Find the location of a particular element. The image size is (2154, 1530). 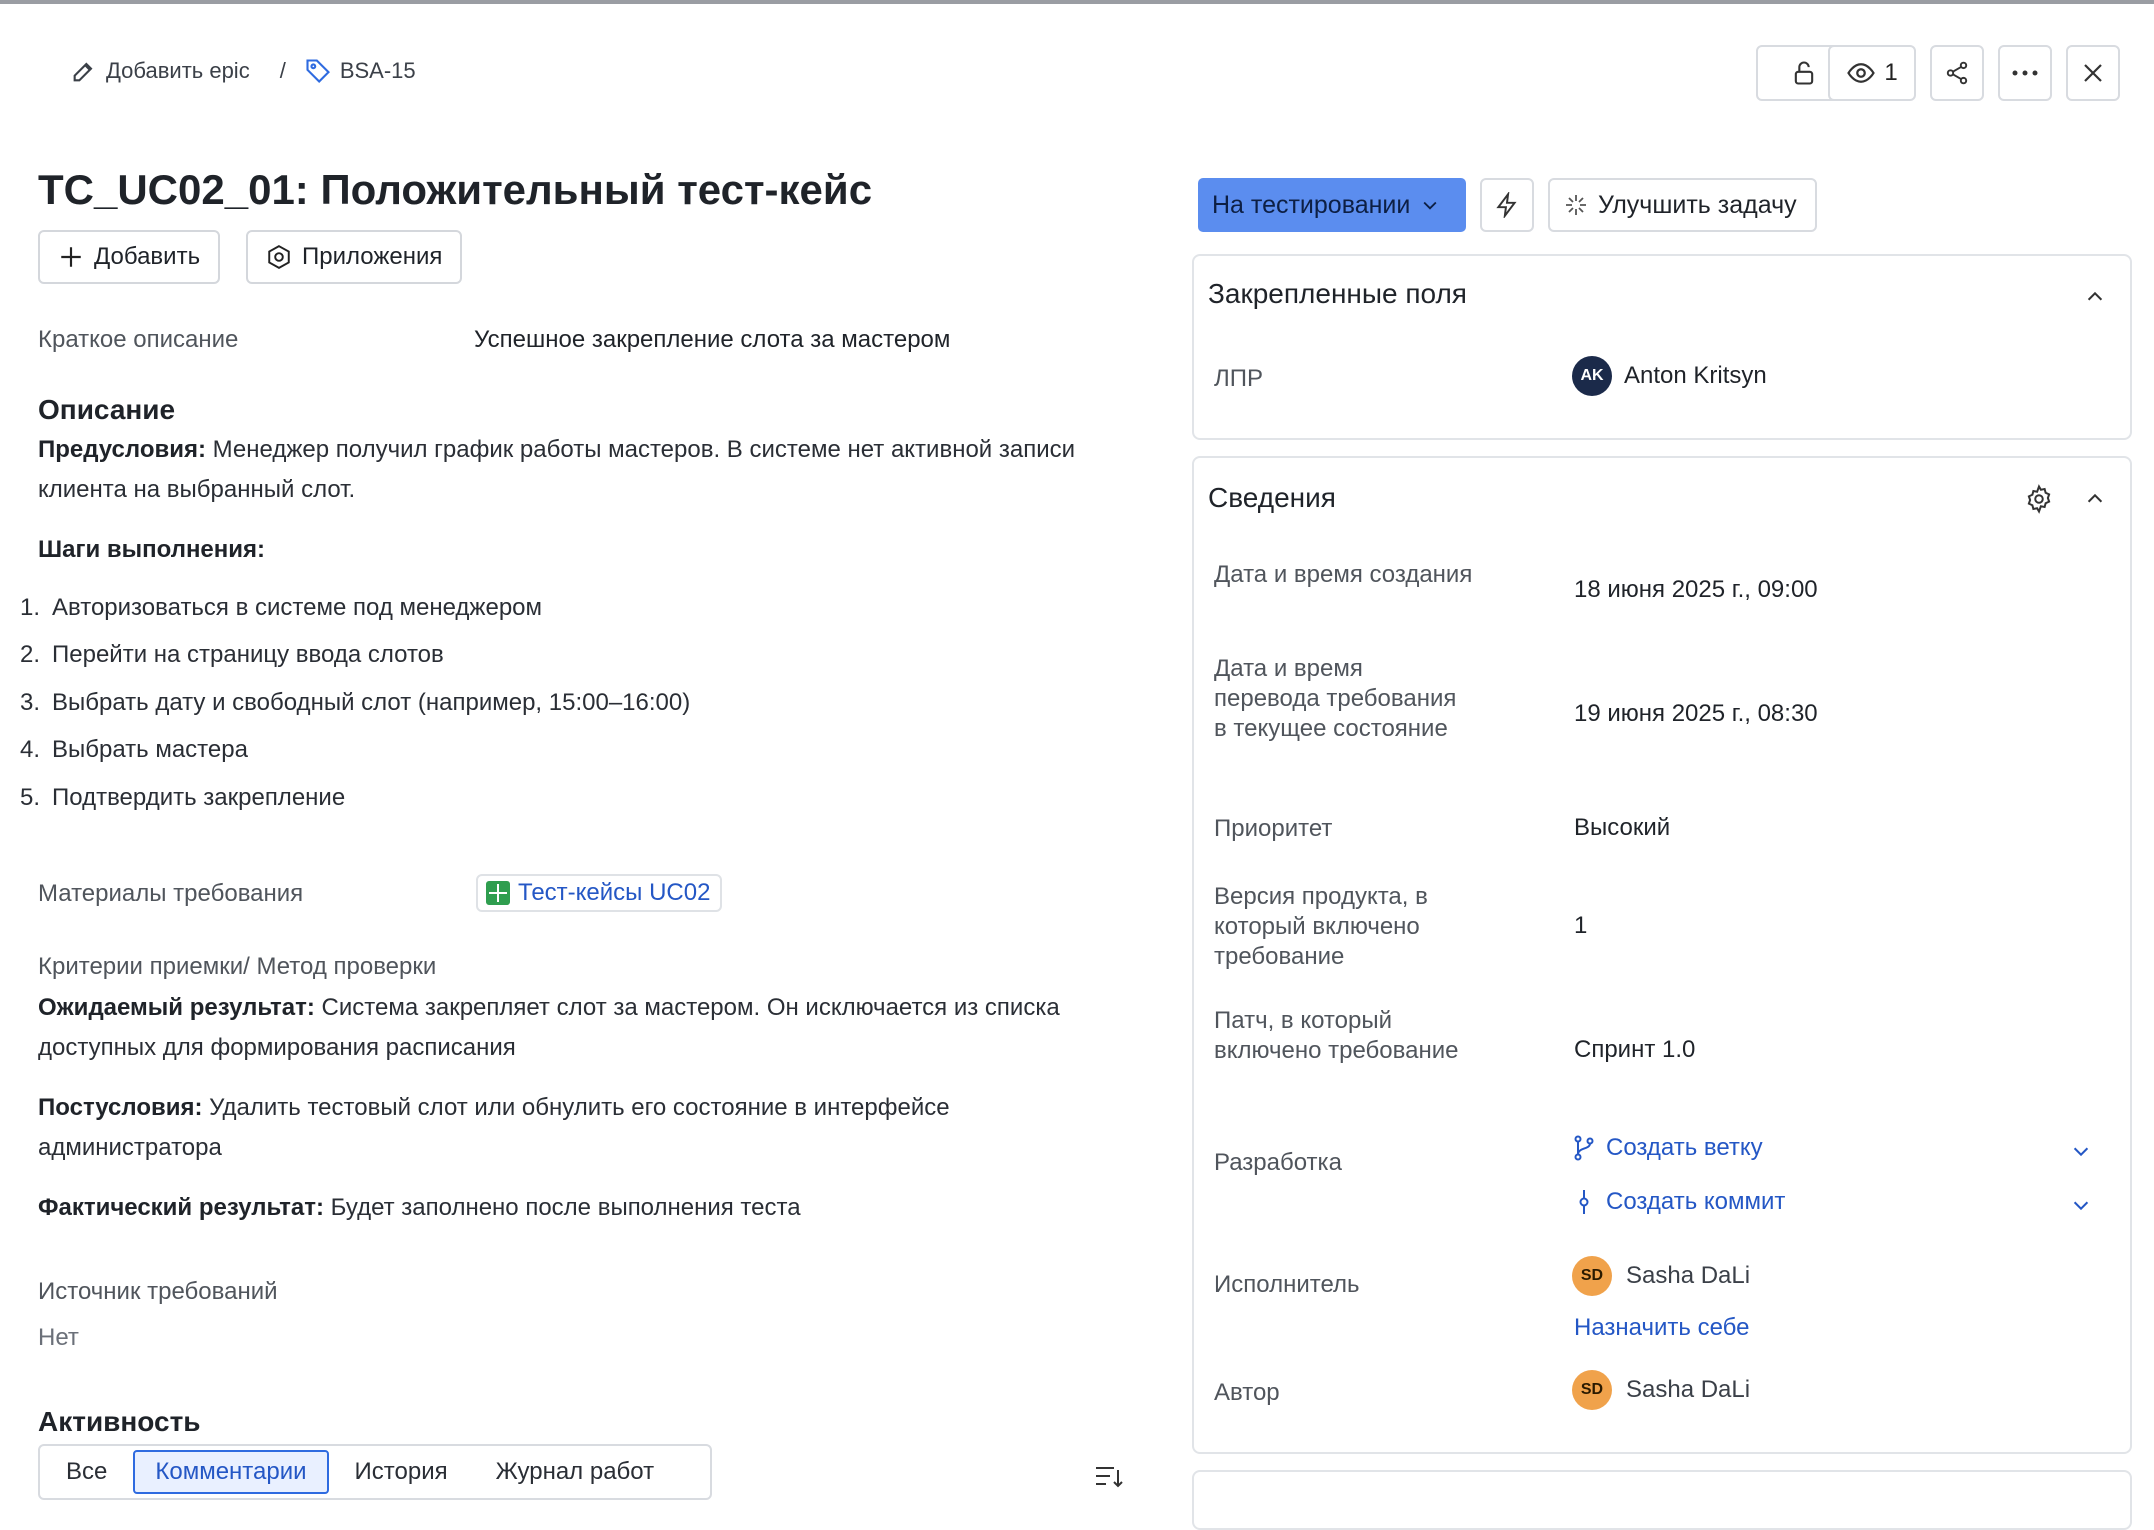

author-value: SD Sasha DaLi is located at coordinates (1661, 1390).